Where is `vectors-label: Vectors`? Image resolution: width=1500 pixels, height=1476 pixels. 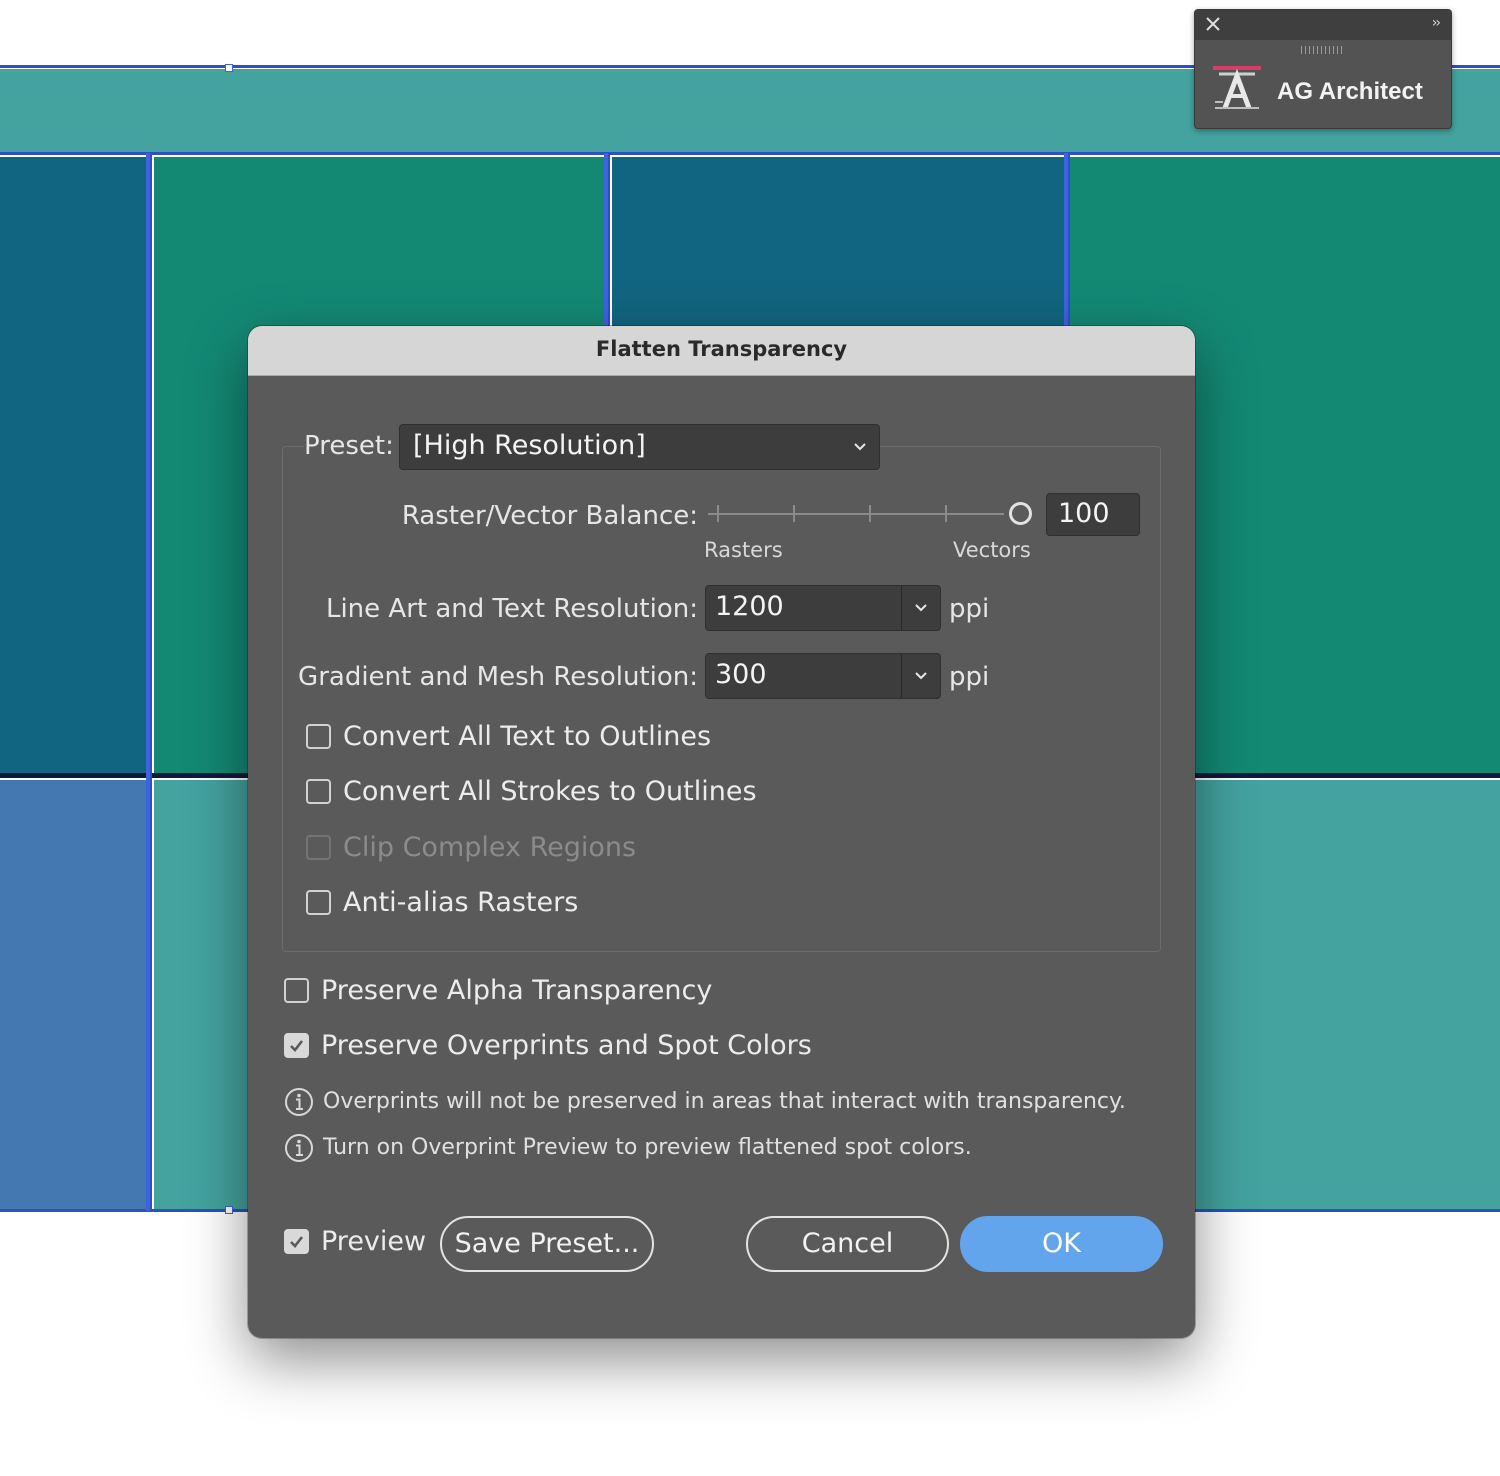
vectors-label: Vectors is located at coordinates (992, 550).